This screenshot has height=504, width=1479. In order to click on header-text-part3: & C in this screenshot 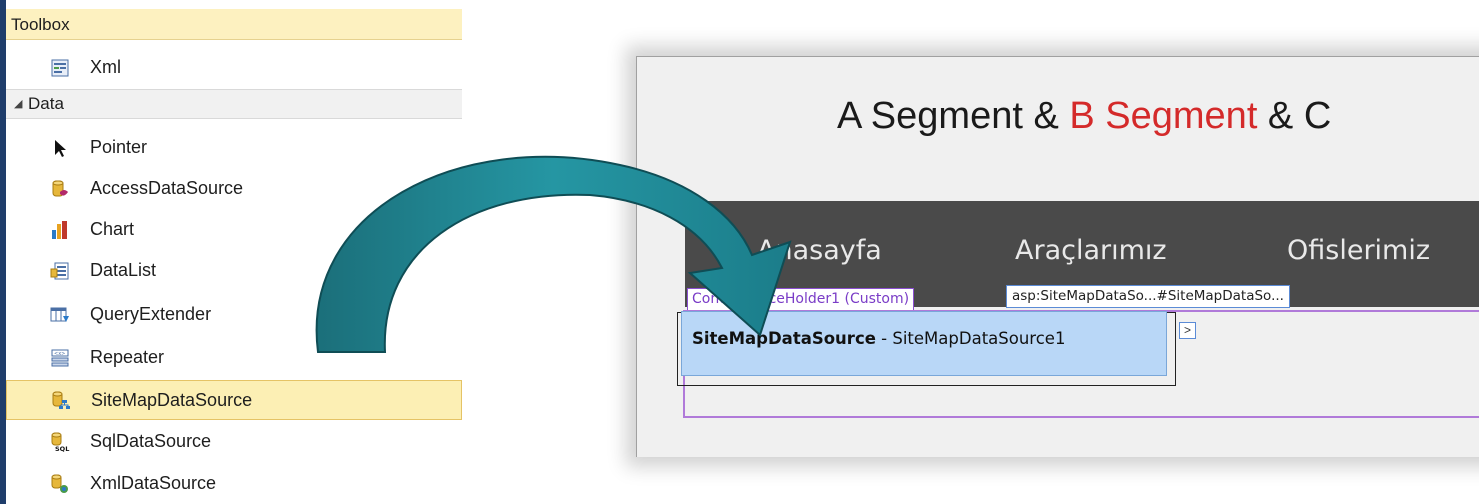, I will do `click(1294, 116)`.